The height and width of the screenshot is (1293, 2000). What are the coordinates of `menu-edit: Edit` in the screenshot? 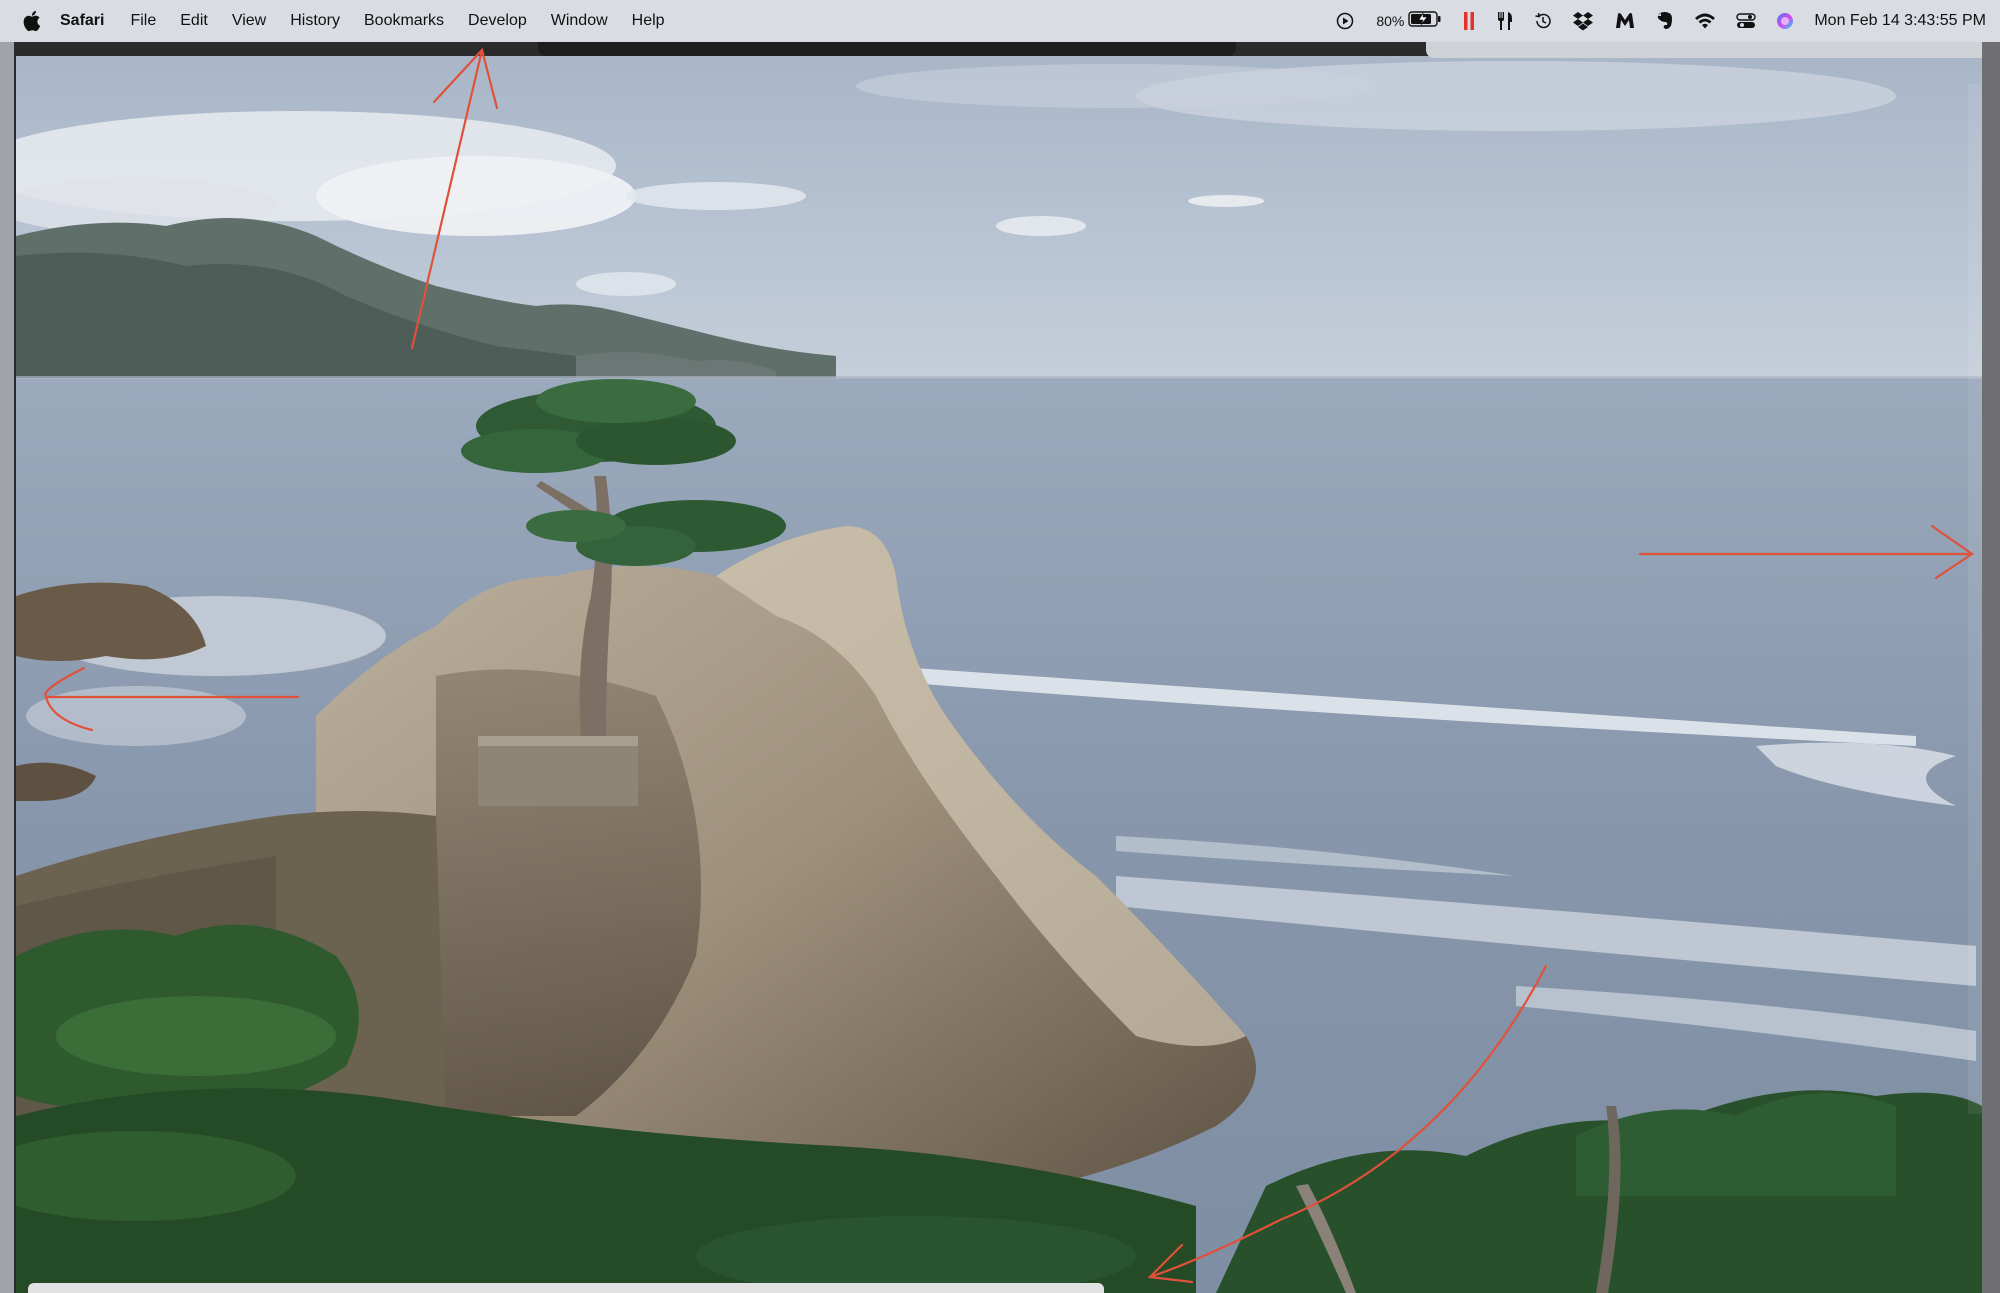 It's located at (194, 21).